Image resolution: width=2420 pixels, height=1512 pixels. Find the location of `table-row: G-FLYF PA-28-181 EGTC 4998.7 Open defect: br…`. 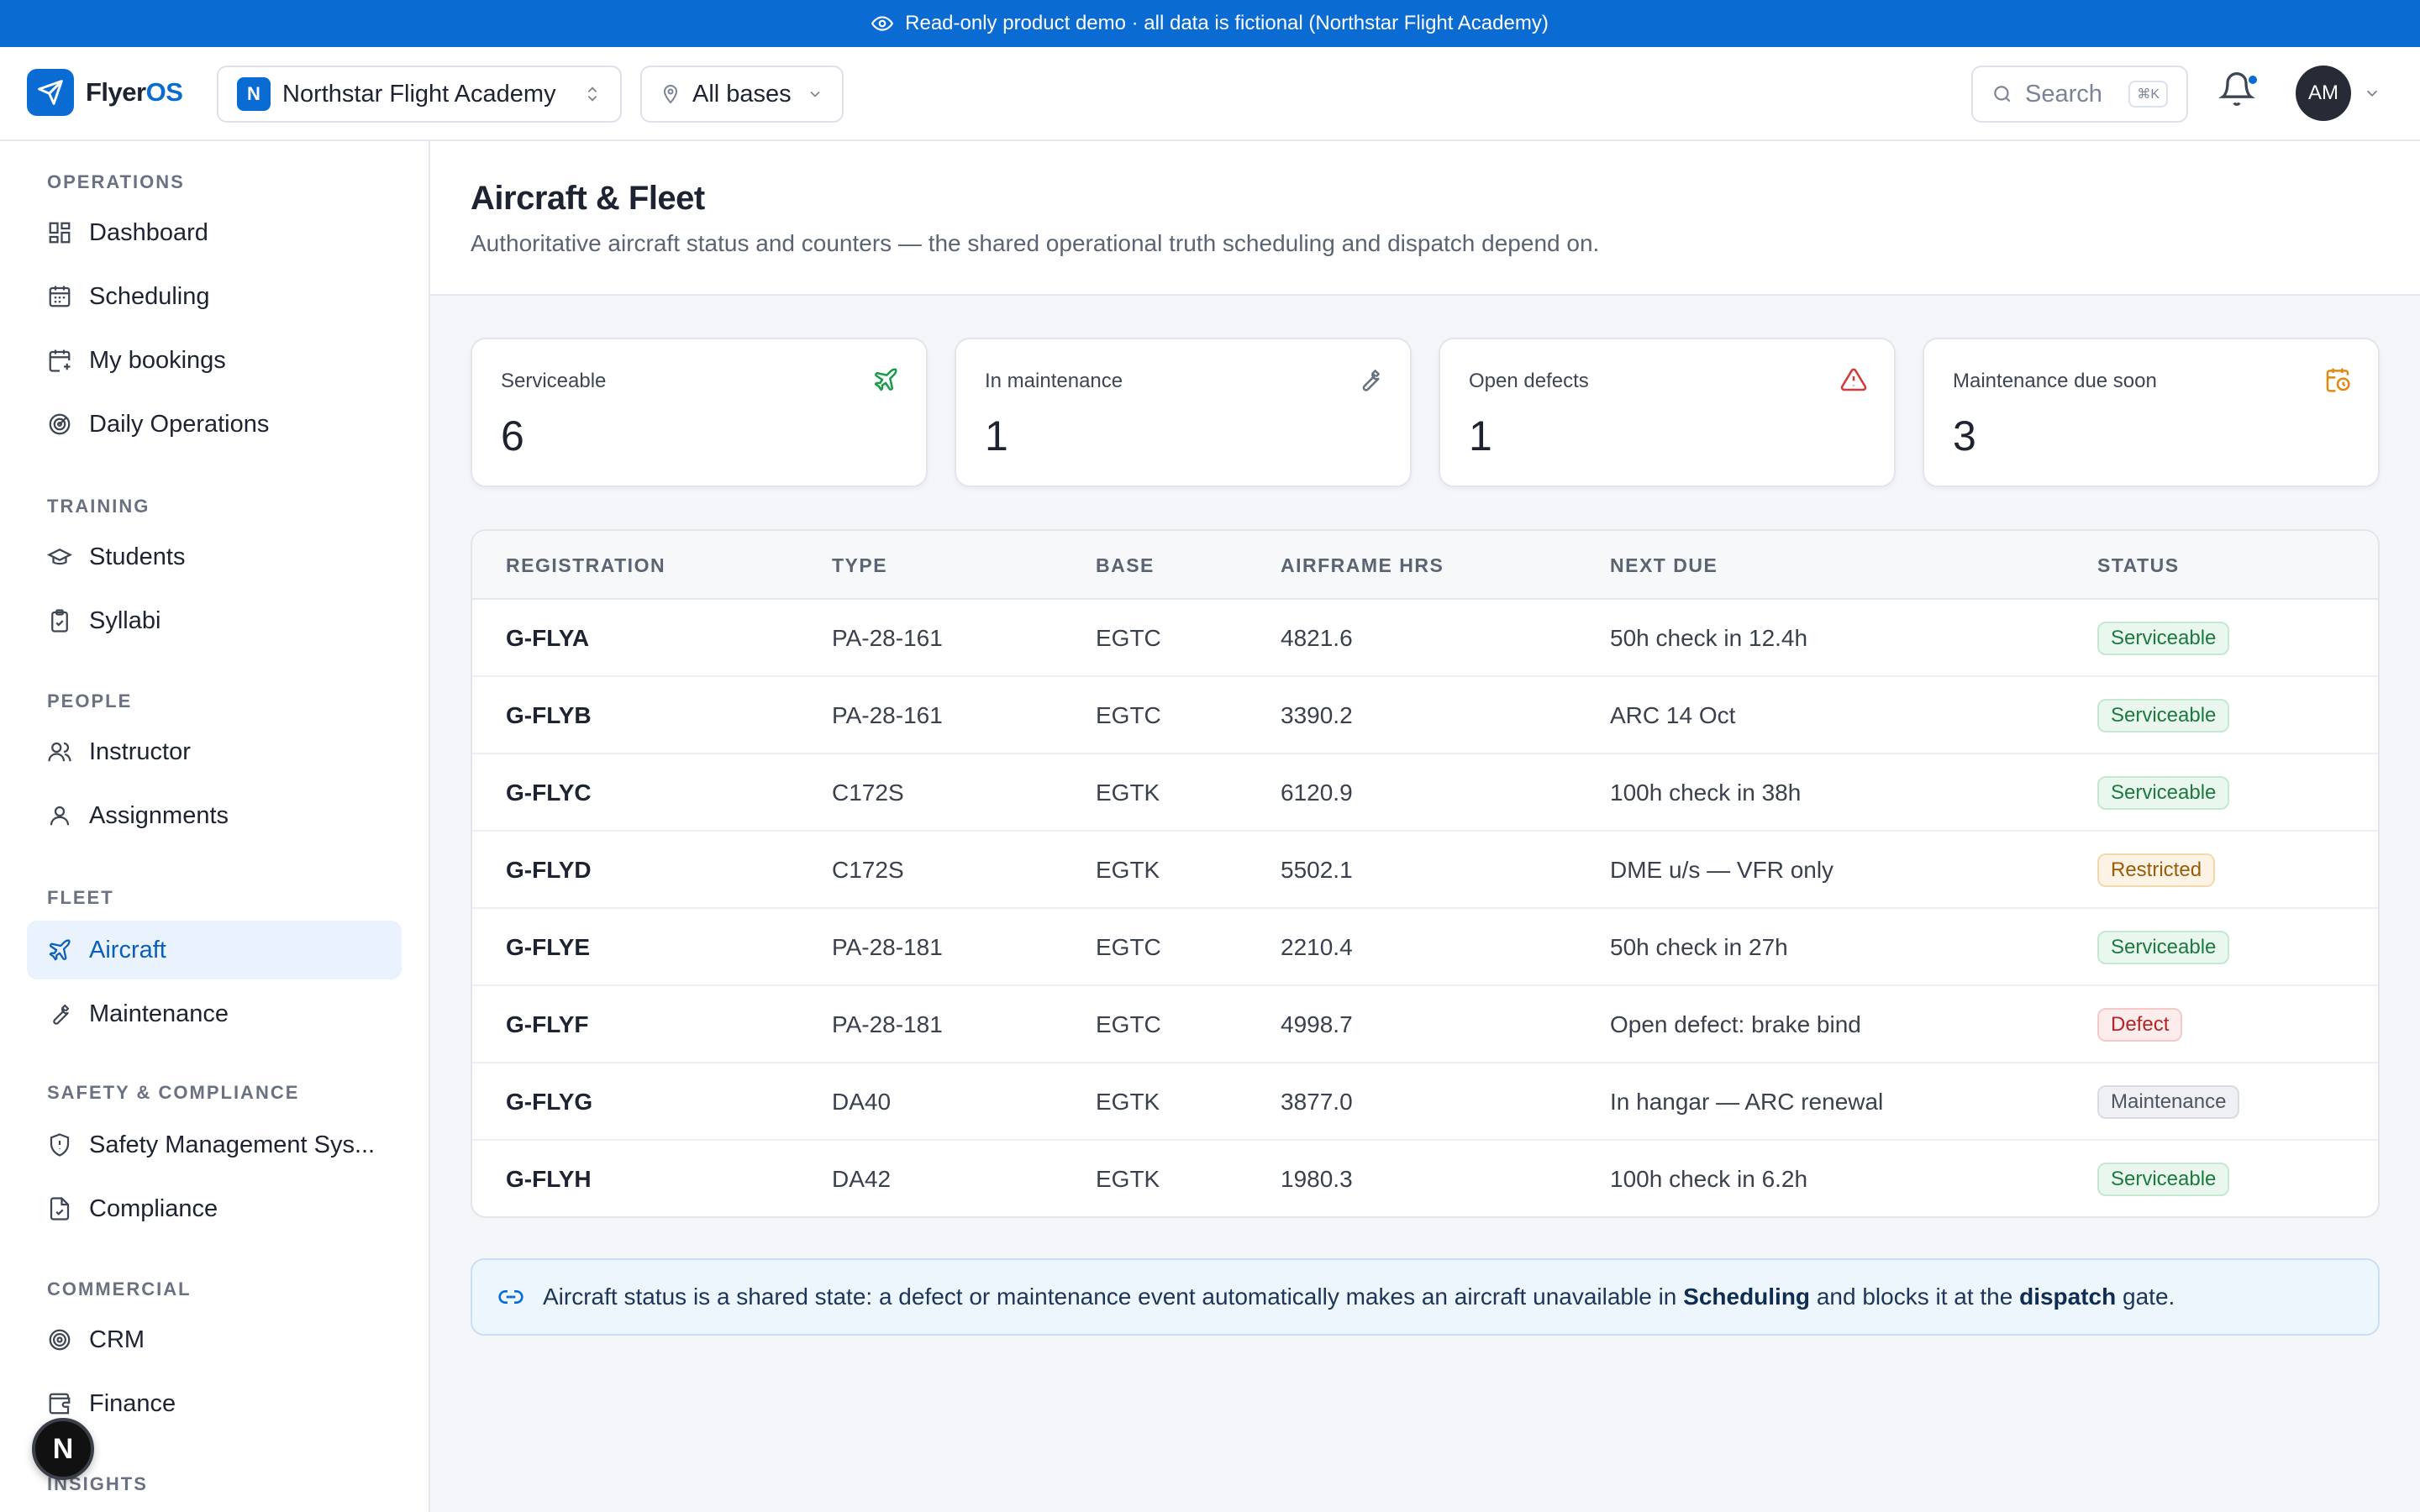

table-row: G-FLYF PA-28-181 EGTC 4998.7 Open defect: br… is located at coordinates (1425, 1024).